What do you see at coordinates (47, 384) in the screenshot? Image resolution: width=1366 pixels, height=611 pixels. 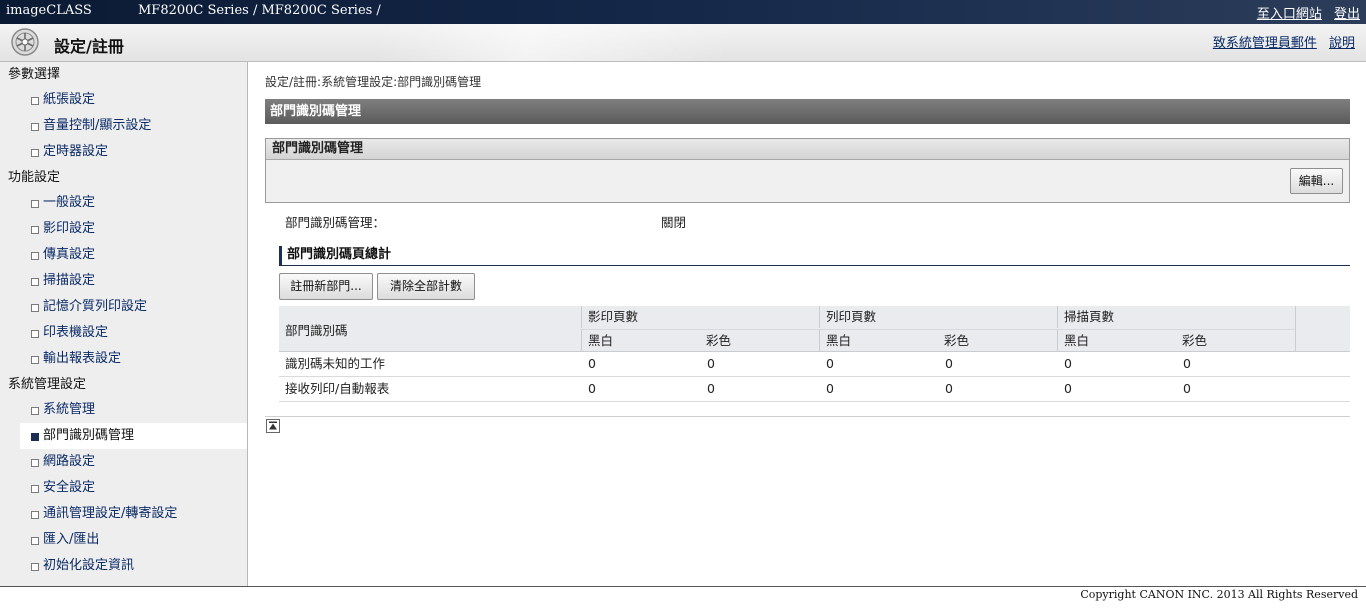 I see `sidebar-group-system-management: 系統管理設定` at bounding box center [47, 384].